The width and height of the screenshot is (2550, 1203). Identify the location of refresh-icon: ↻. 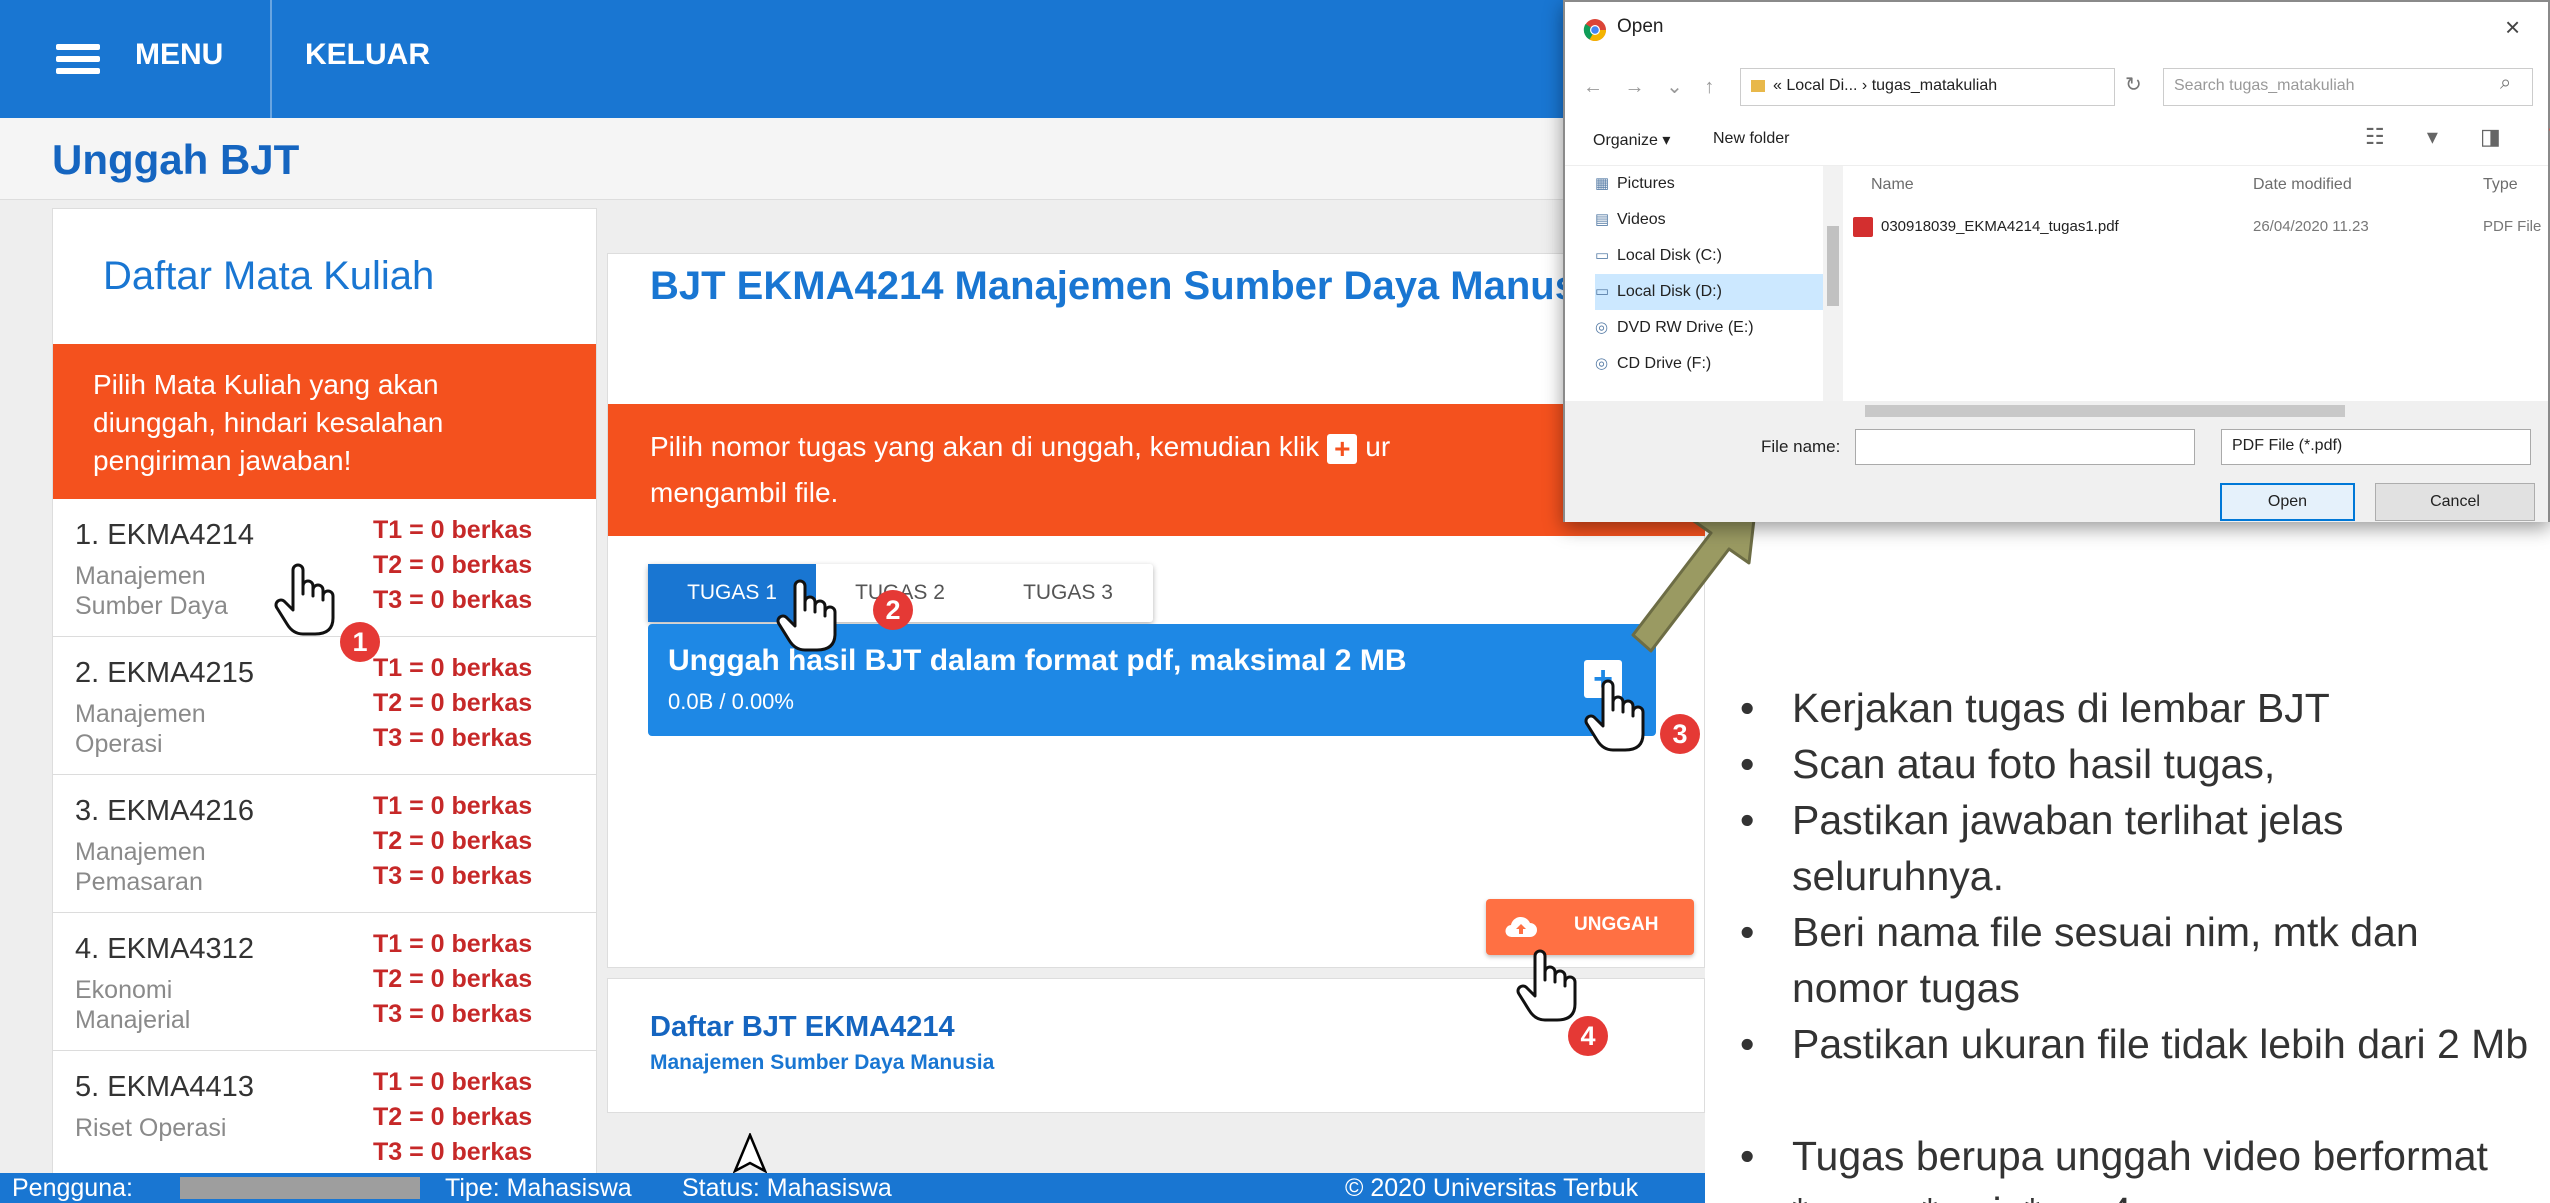
(2133, 84).